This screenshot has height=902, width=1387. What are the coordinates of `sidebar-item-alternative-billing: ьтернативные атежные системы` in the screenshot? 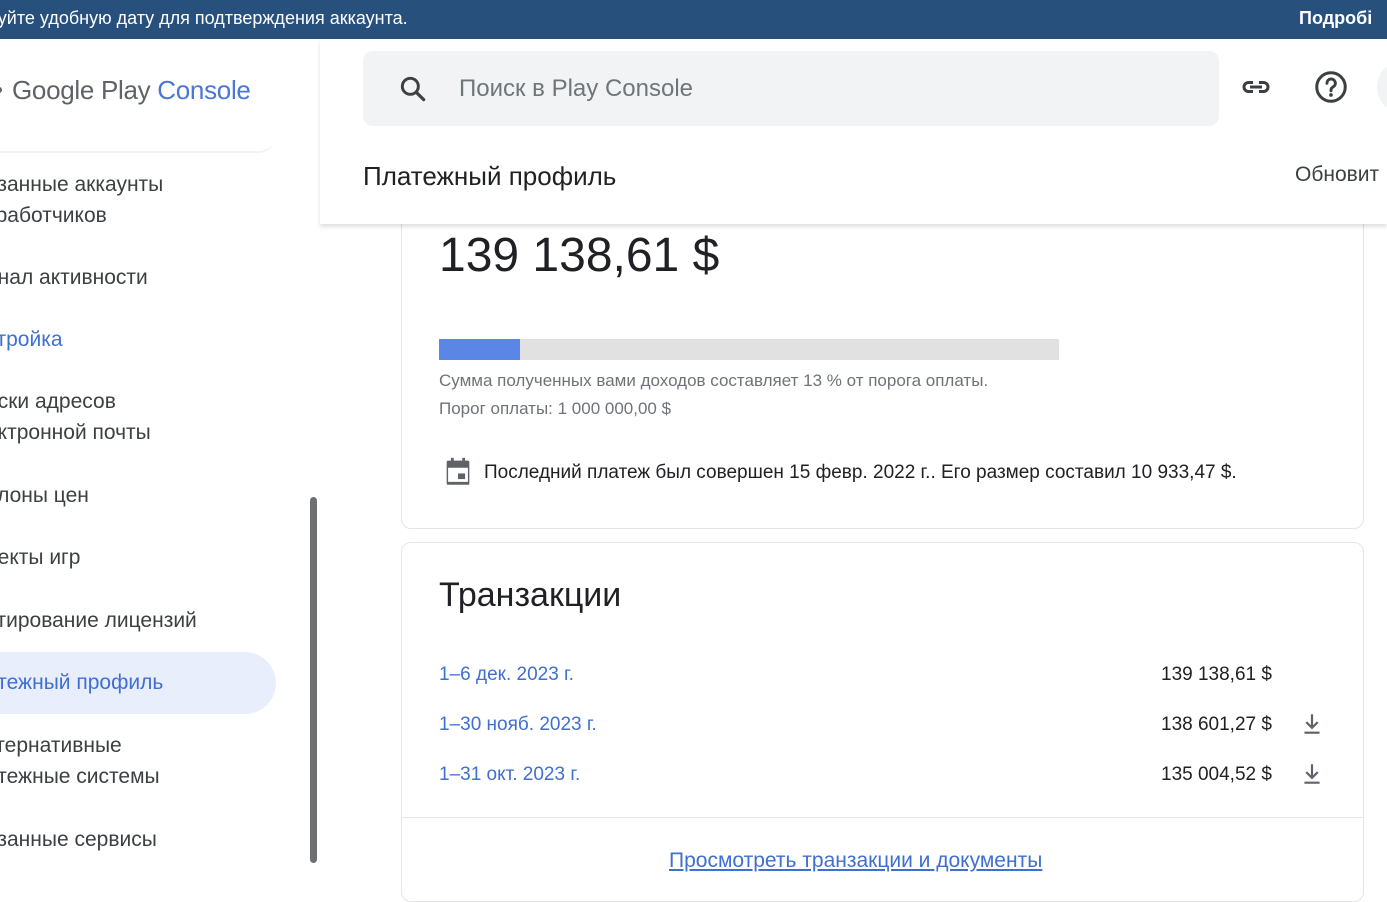 It's located at (138, 761).